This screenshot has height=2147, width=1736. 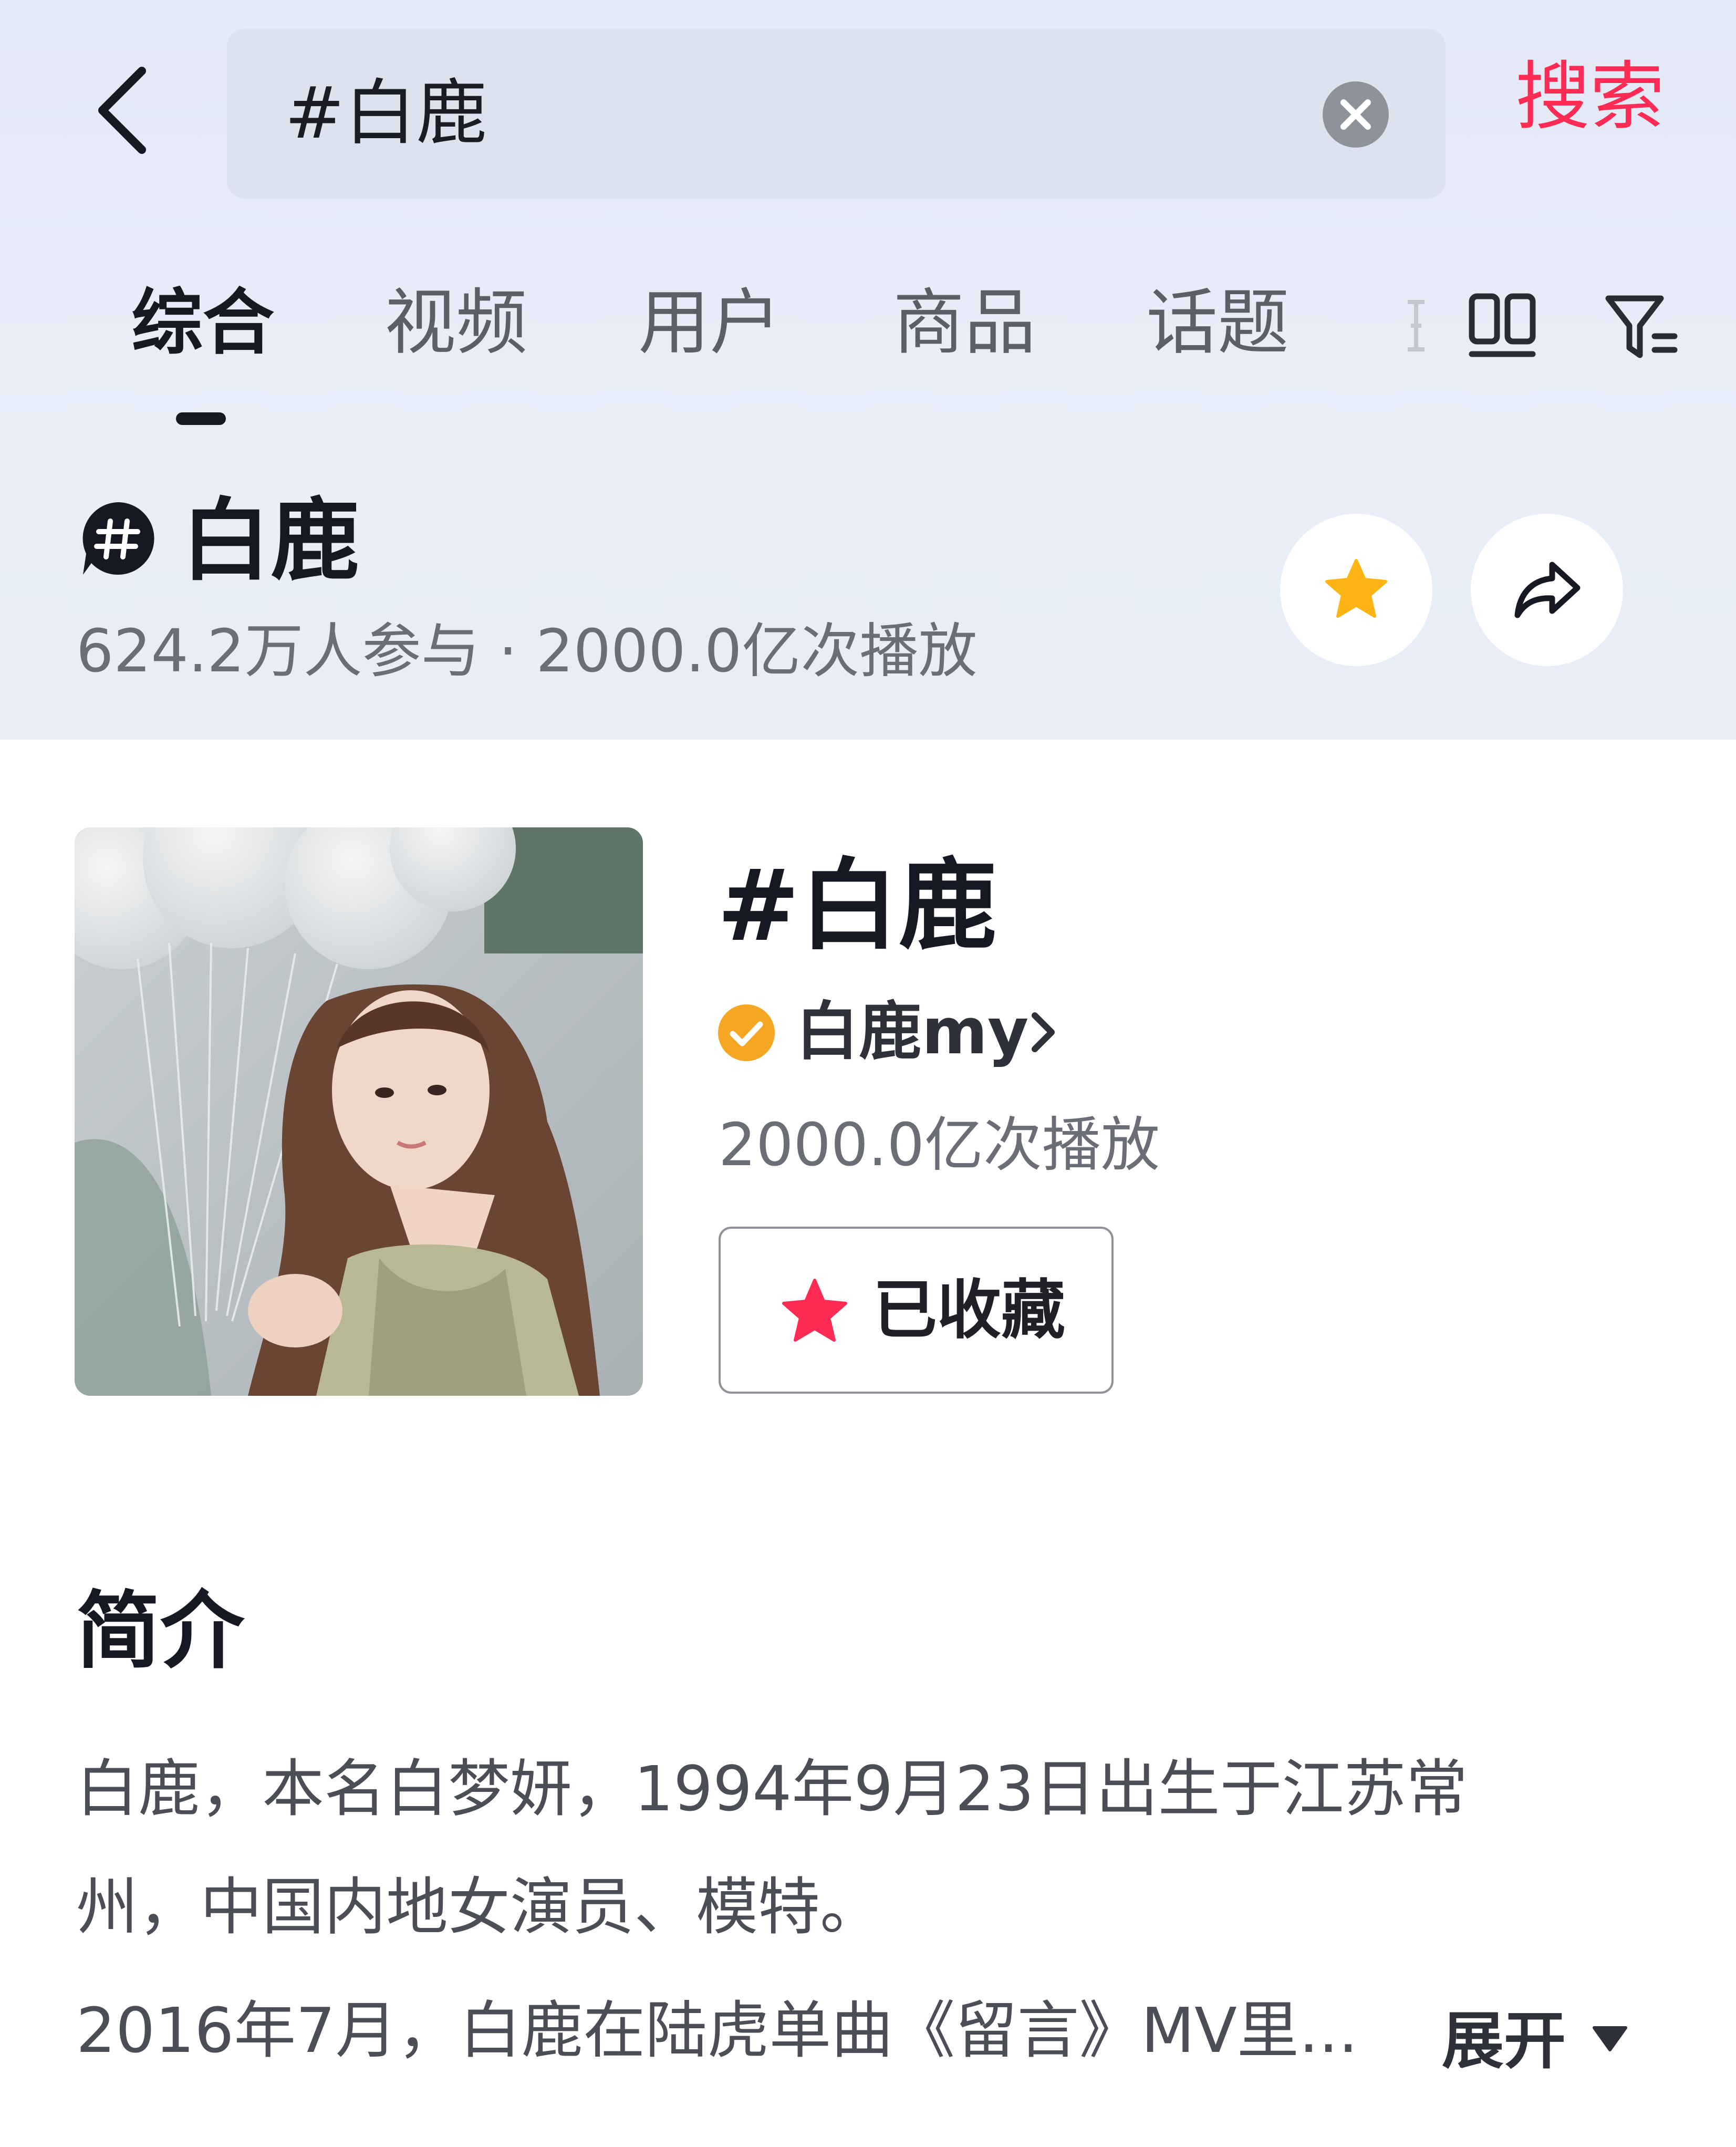 I want to click on clear-circle-icon, so click(x=1356, y=114).